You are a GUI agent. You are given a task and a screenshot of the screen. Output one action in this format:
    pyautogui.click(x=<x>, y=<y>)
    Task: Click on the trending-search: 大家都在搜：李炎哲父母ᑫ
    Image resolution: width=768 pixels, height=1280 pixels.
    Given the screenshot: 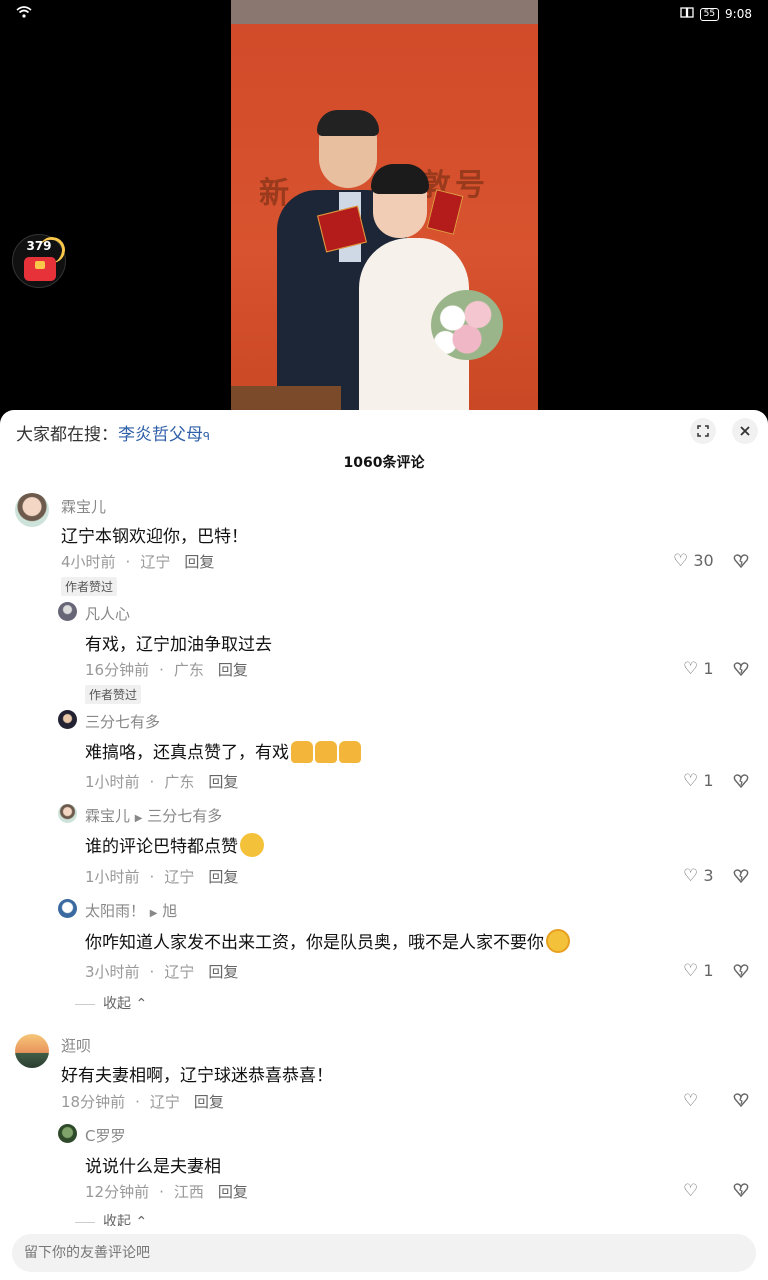 What is the action you would take?
    pyautogui.click(x=113, y=432)
    